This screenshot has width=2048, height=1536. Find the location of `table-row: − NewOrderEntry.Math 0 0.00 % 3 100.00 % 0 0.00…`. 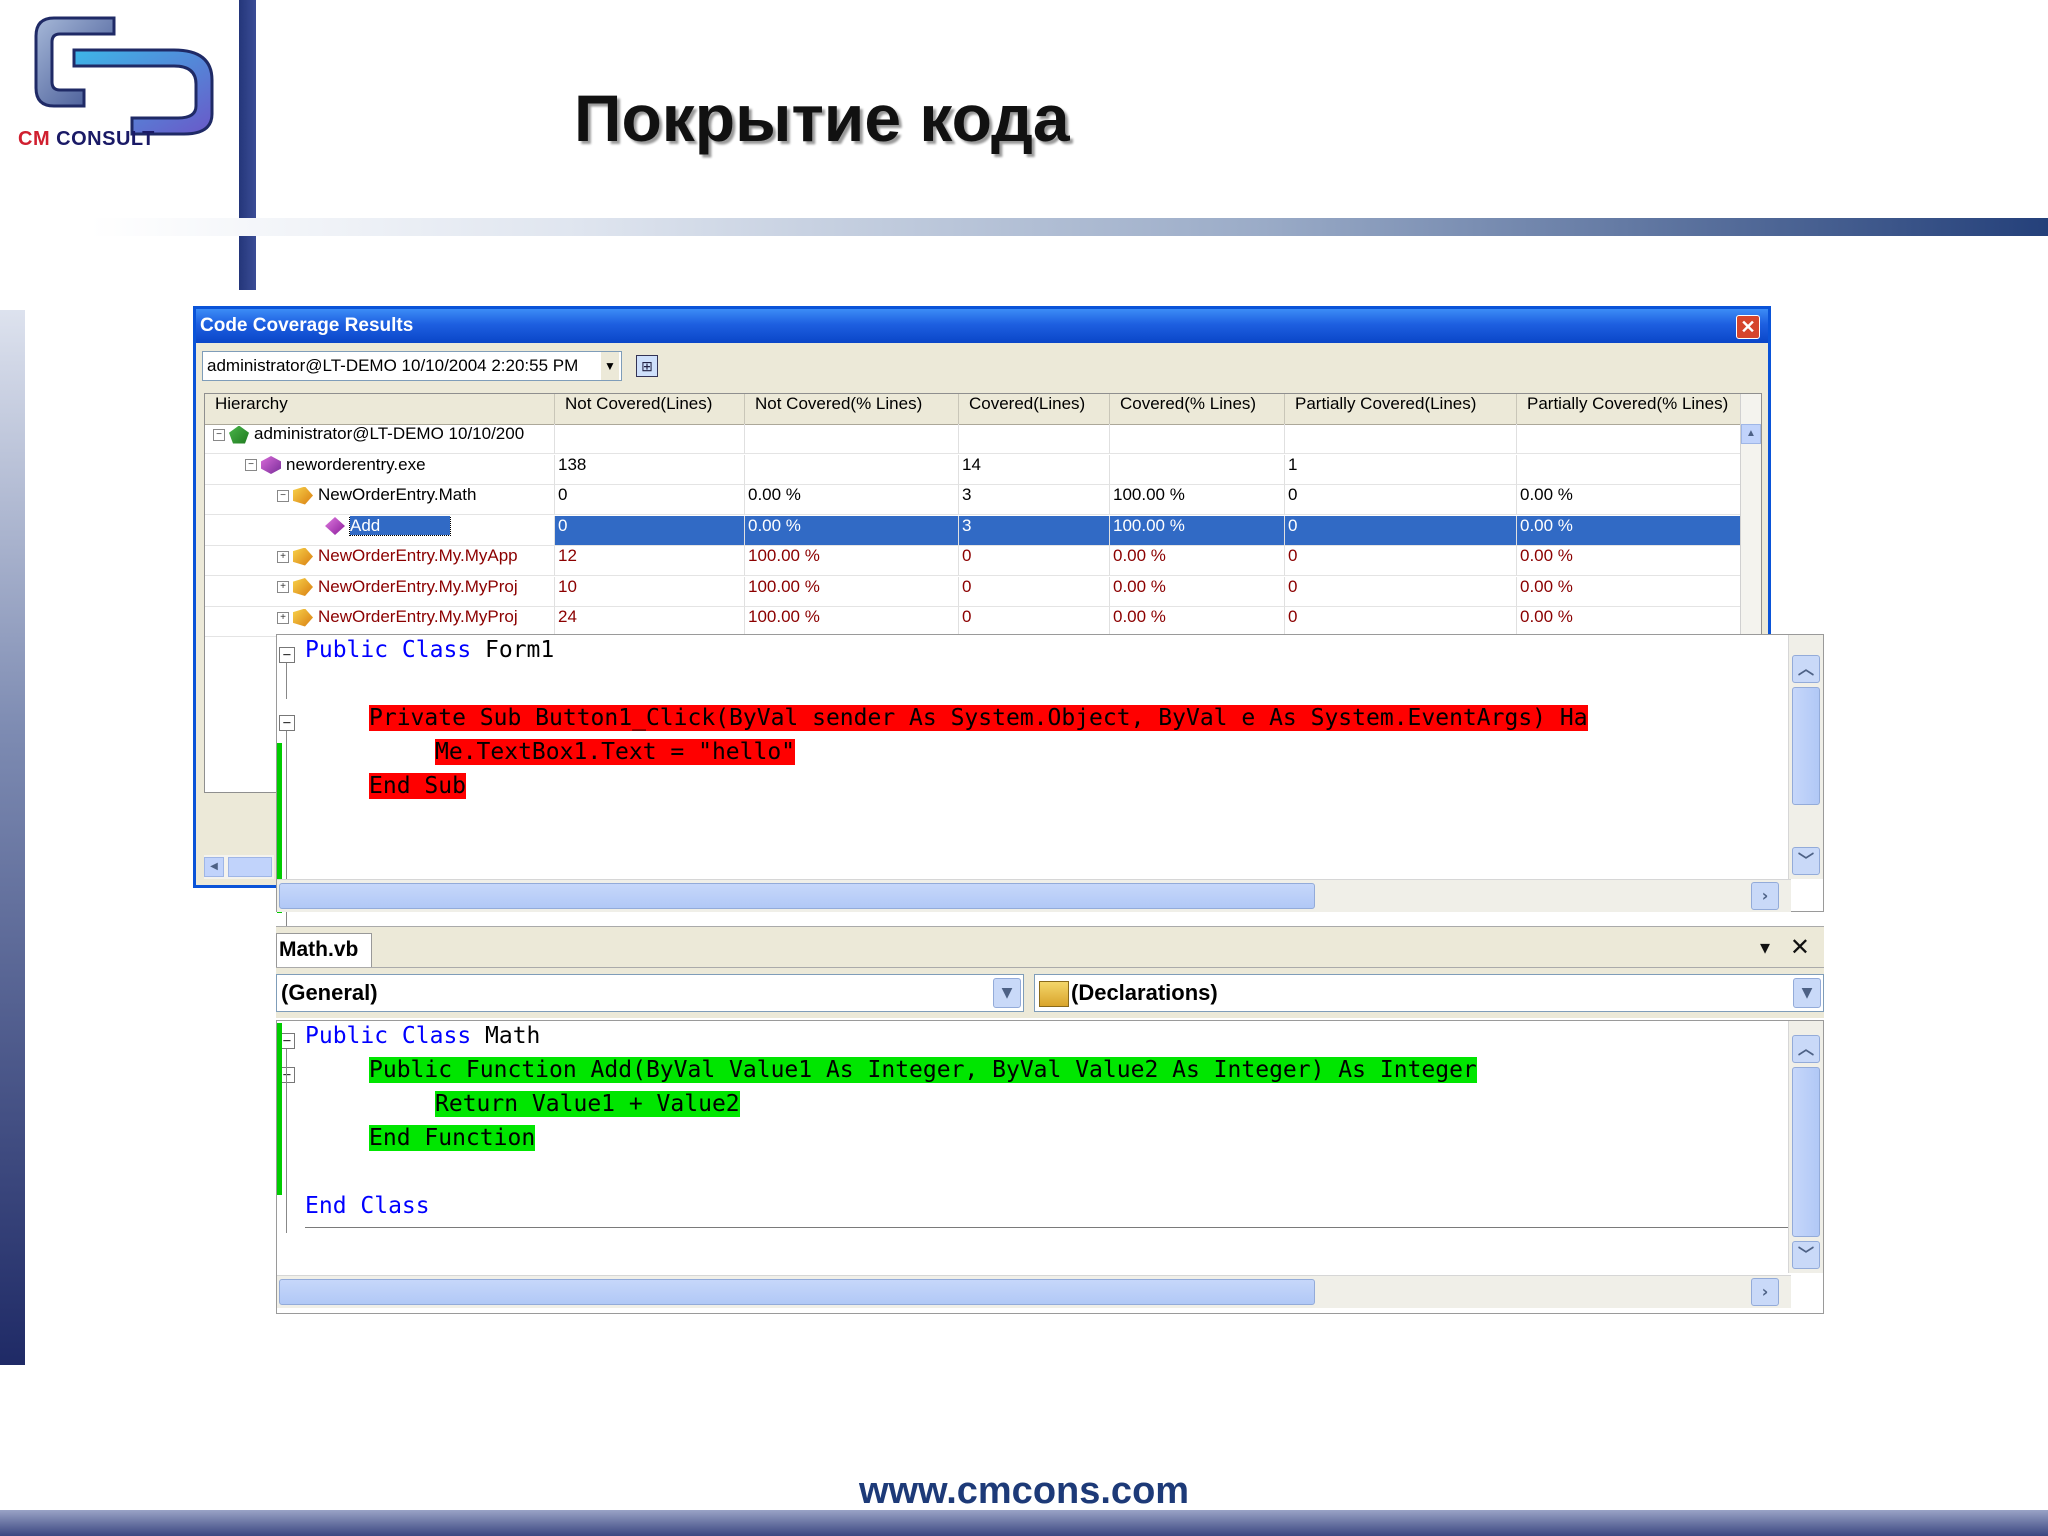

table-row: − NewOrderEntry.Math 0 0.00 % 3 100.00 % 0 0.00… is located at coordinates (974, 500).